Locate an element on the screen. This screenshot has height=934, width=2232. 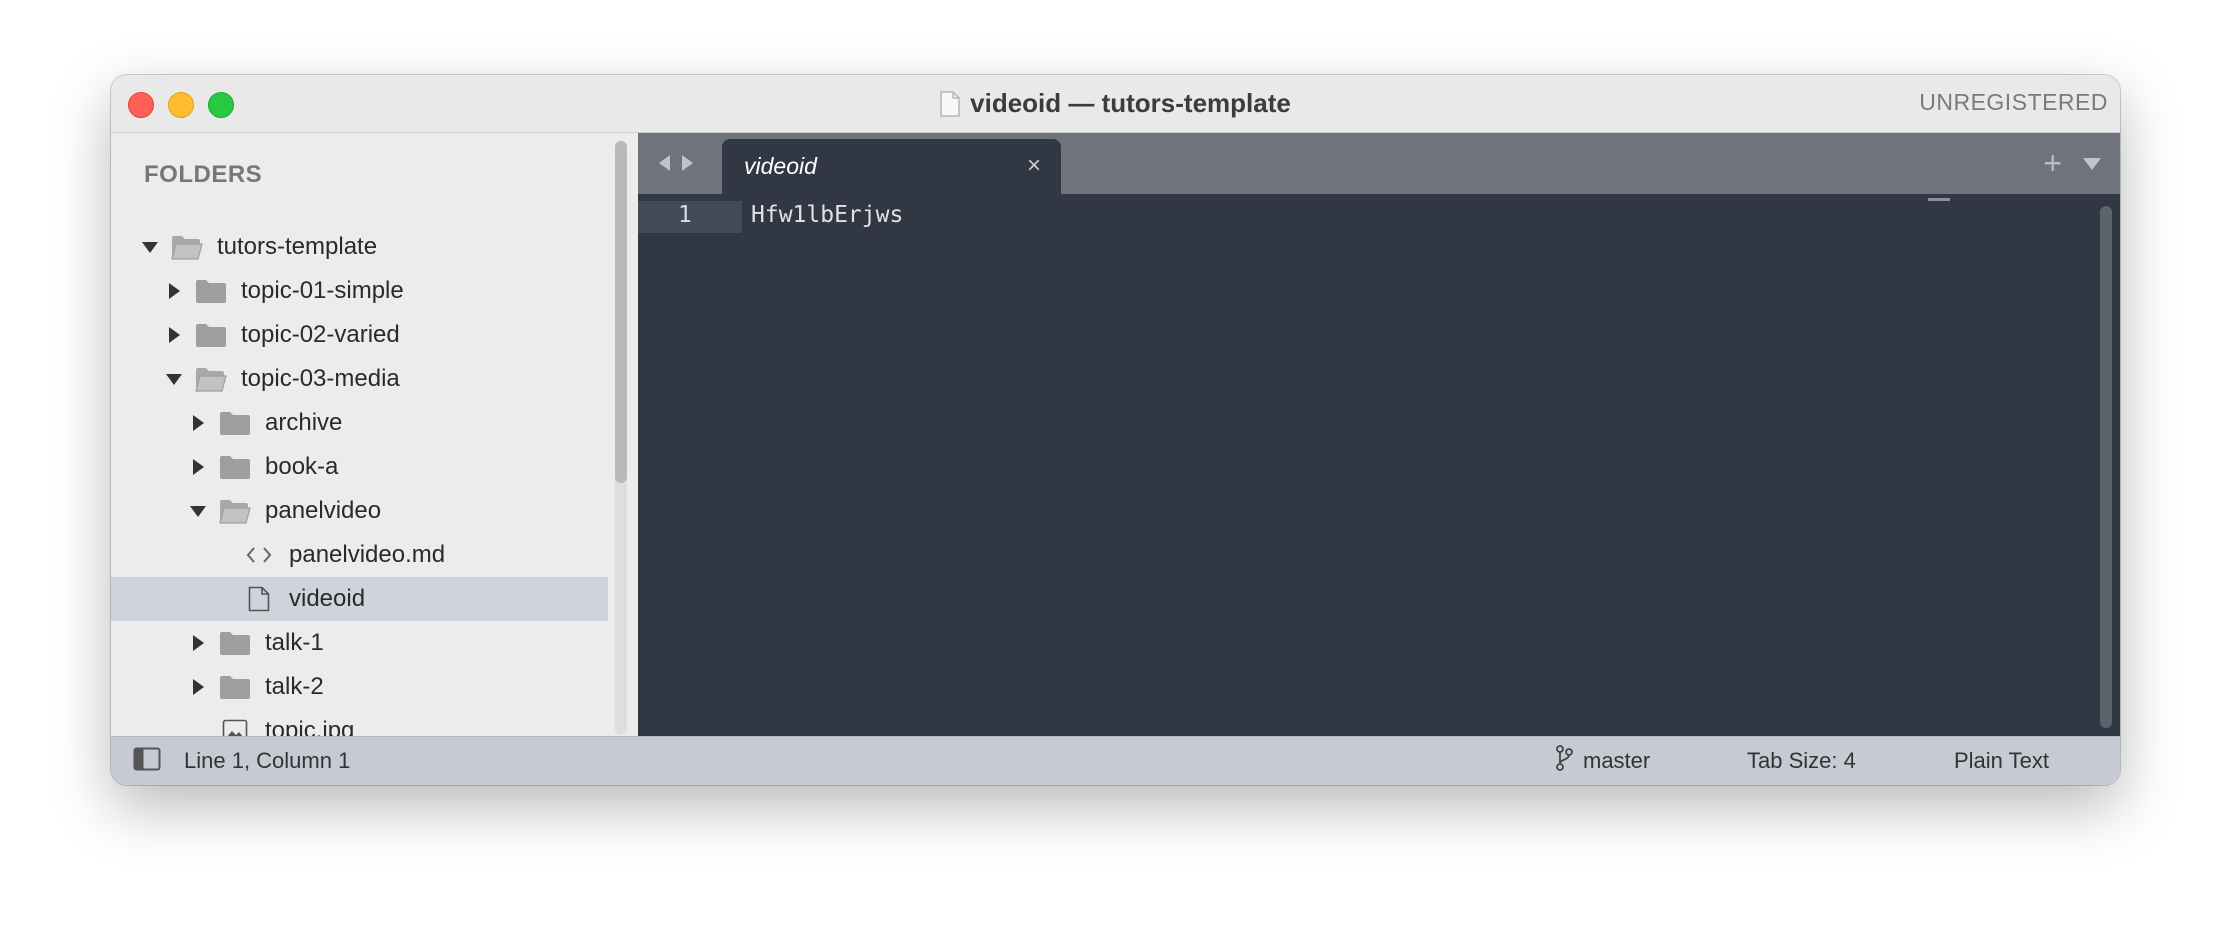
image-file-icon is located at coordinates (235, 727).